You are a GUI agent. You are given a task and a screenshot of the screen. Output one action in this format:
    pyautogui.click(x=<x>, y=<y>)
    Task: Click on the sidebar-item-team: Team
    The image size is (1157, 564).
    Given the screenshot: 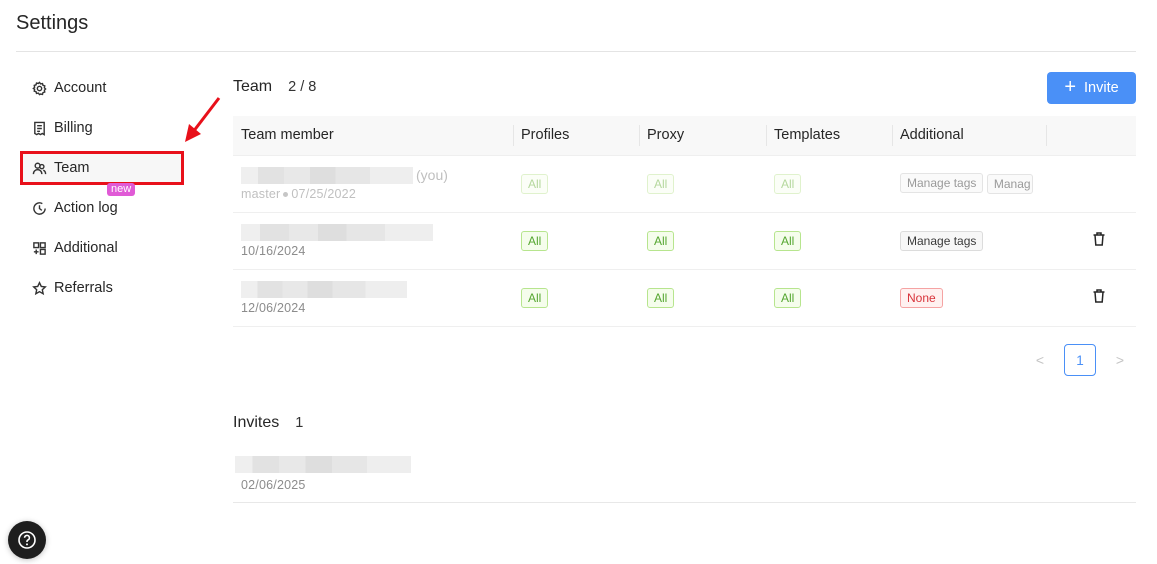 What is the action you would take?
    pyautogui.click(x=102, y=168)
    